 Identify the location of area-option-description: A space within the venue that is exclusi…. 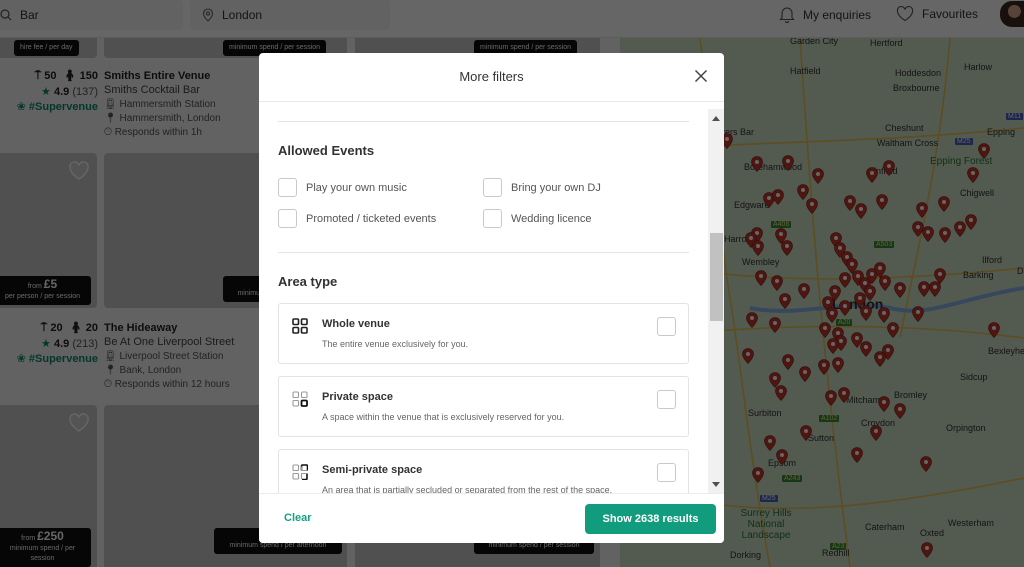
(443, 417).